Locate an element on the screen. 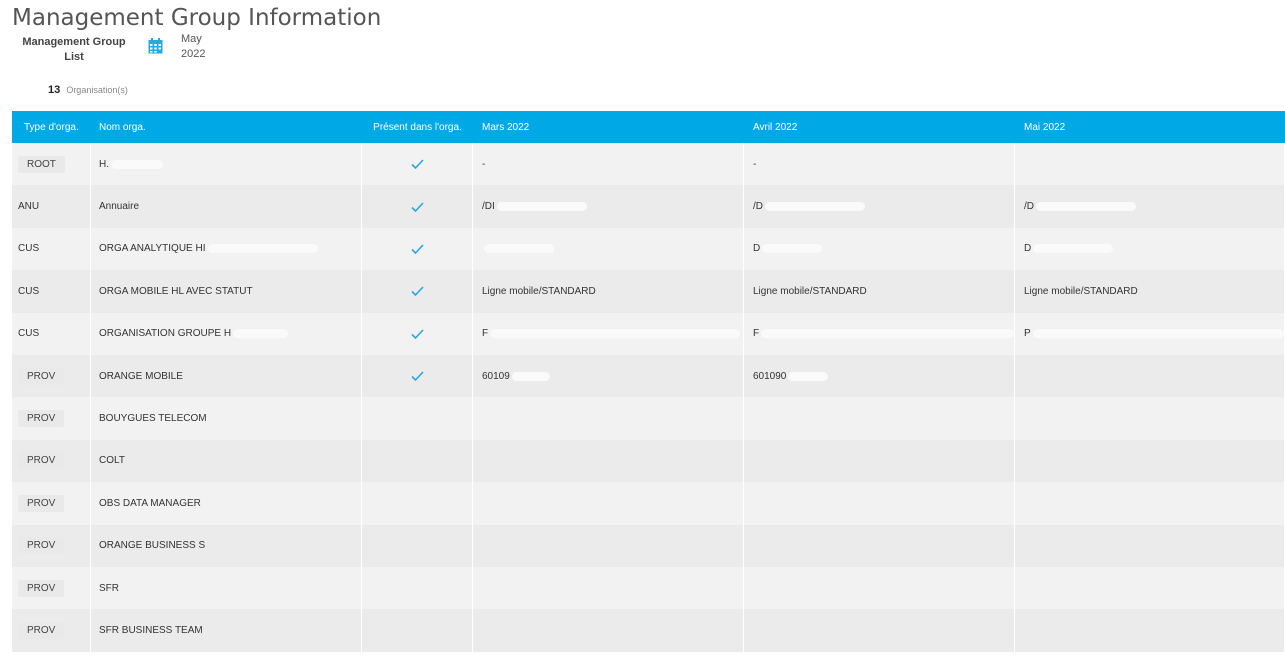 The image size is (1285, 658). cell-name-text: ORANGE BUSINESS S is located at coordinates (152, 546).